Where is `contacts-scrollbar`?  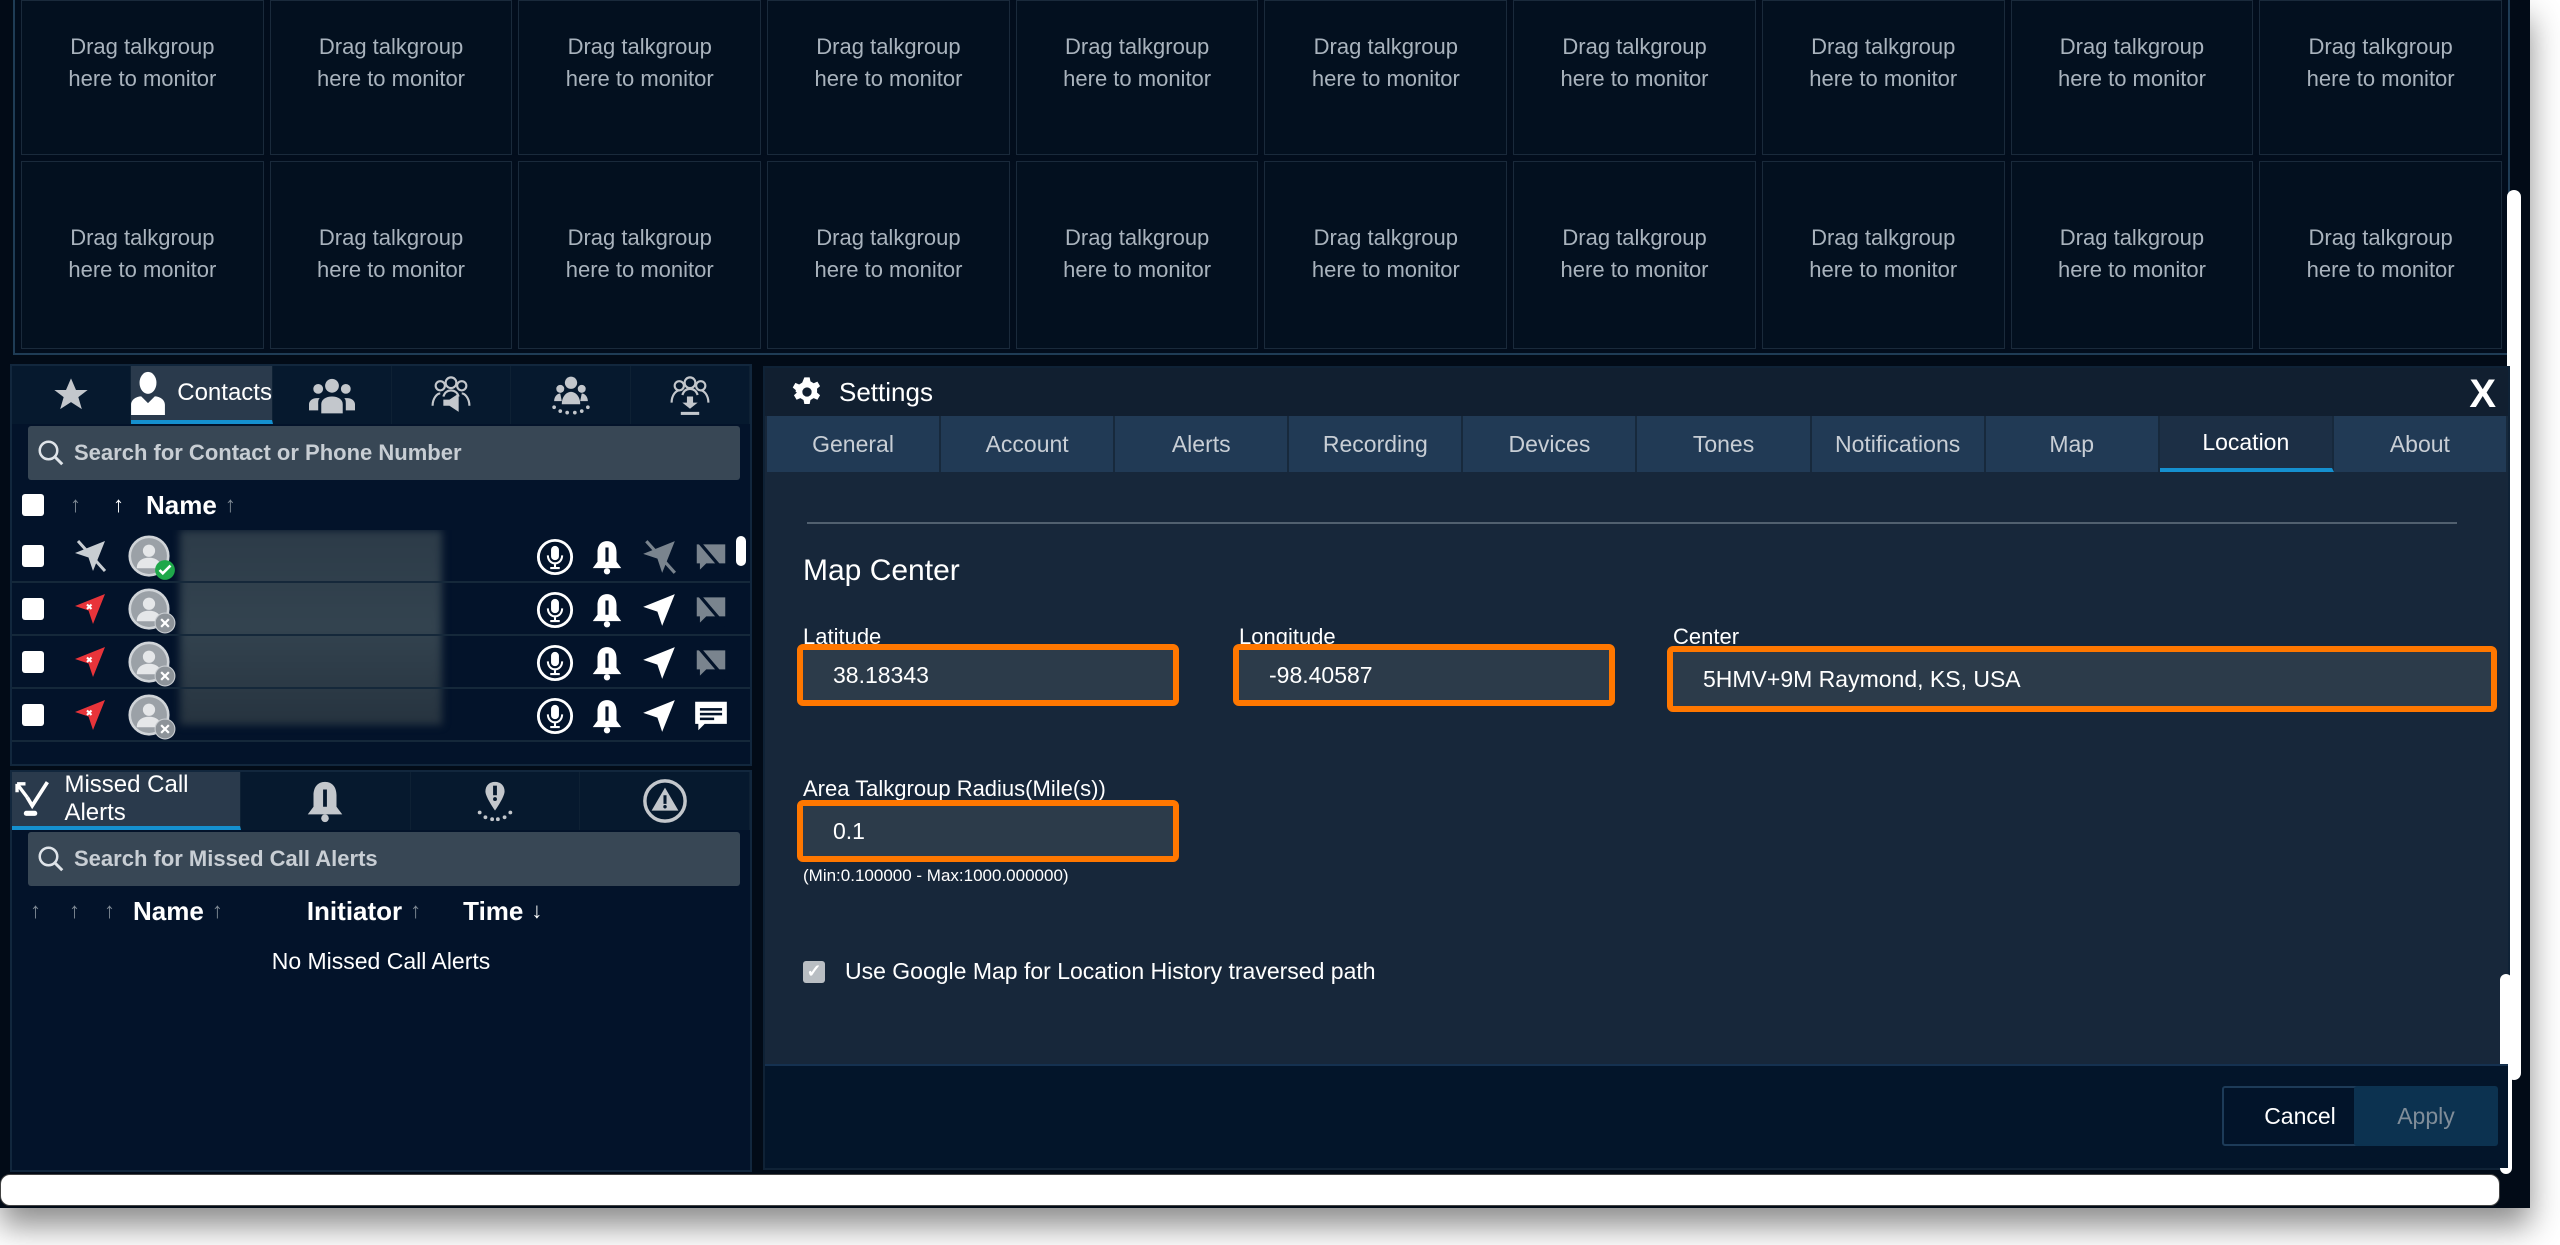
contacts-scrollbar is located at coordinates (741, 551).